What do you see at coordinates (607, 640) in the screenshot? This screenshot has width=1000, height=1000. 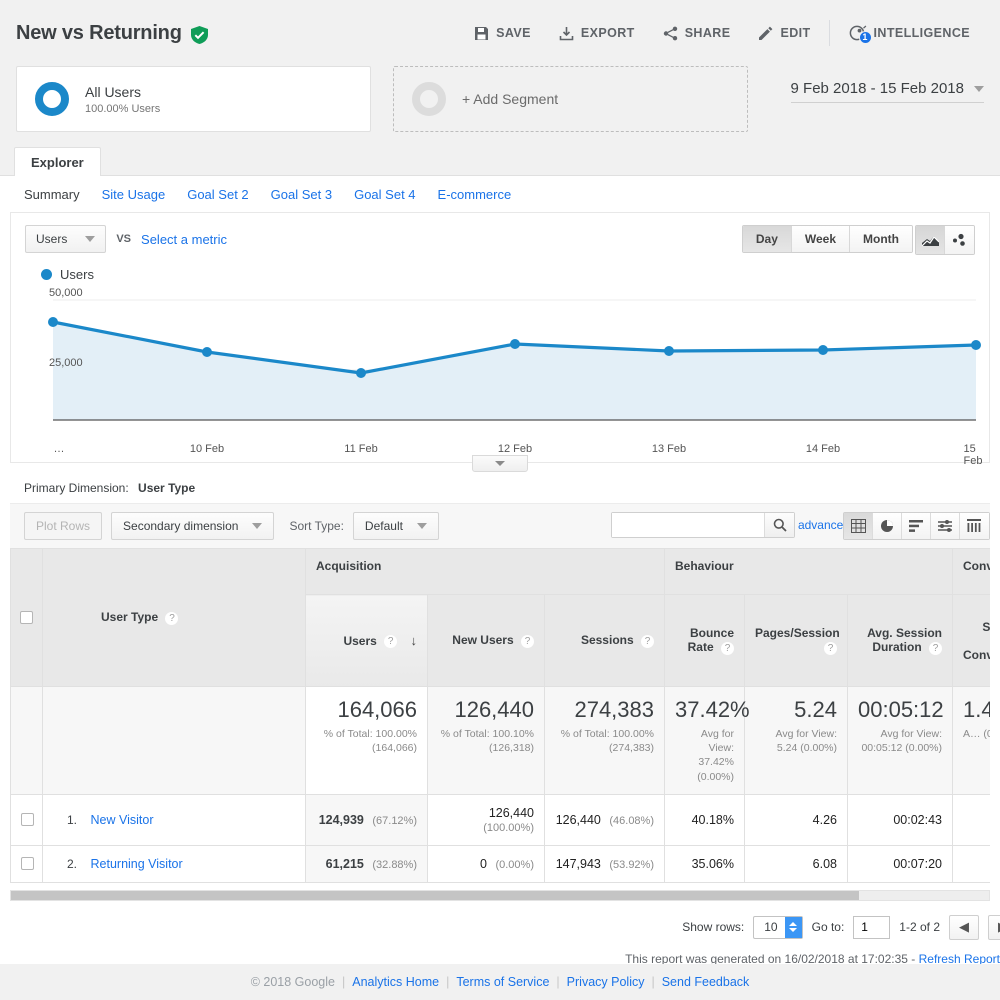 I see `column-sessions-label: Sessions` at bounding box center [607, 640].